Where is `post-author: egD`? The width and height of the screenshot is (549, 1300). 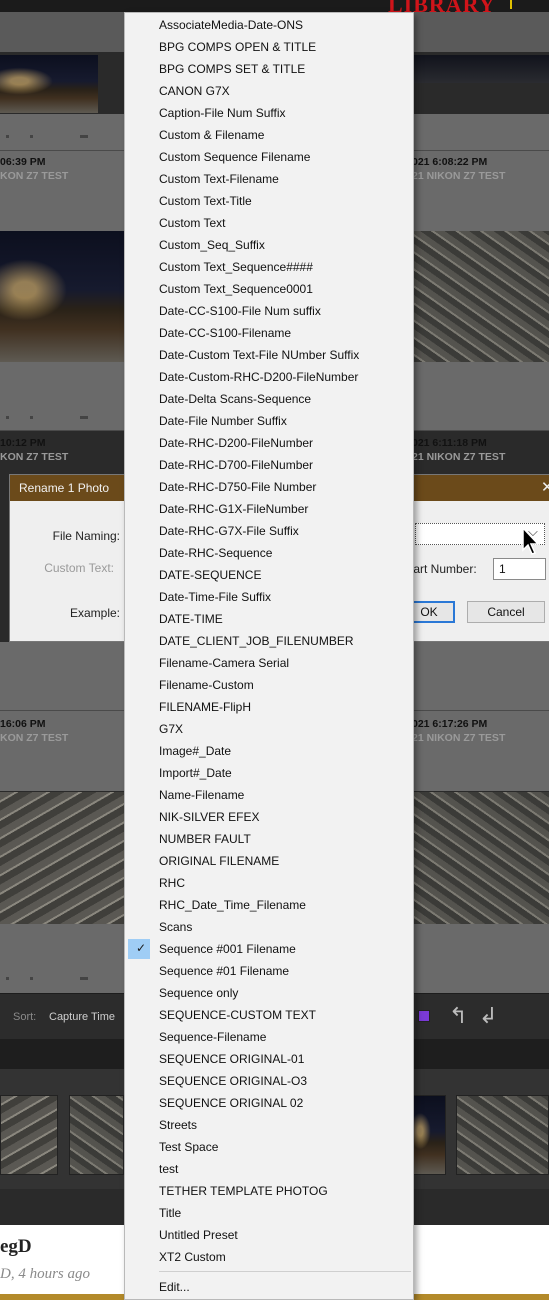
post-author: egD is located at coordinates (16, 1247).